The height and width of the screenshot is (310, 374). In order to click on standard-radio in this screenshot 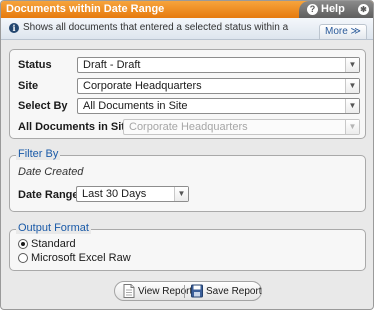, I will do `click(23, 244)`.